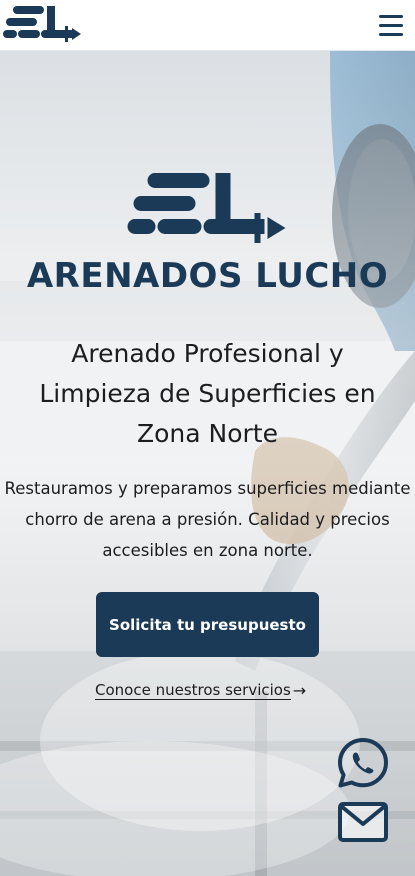 This screenshot has width=415, height=876. I want to click on whatsapp-button, so click(363, 763).